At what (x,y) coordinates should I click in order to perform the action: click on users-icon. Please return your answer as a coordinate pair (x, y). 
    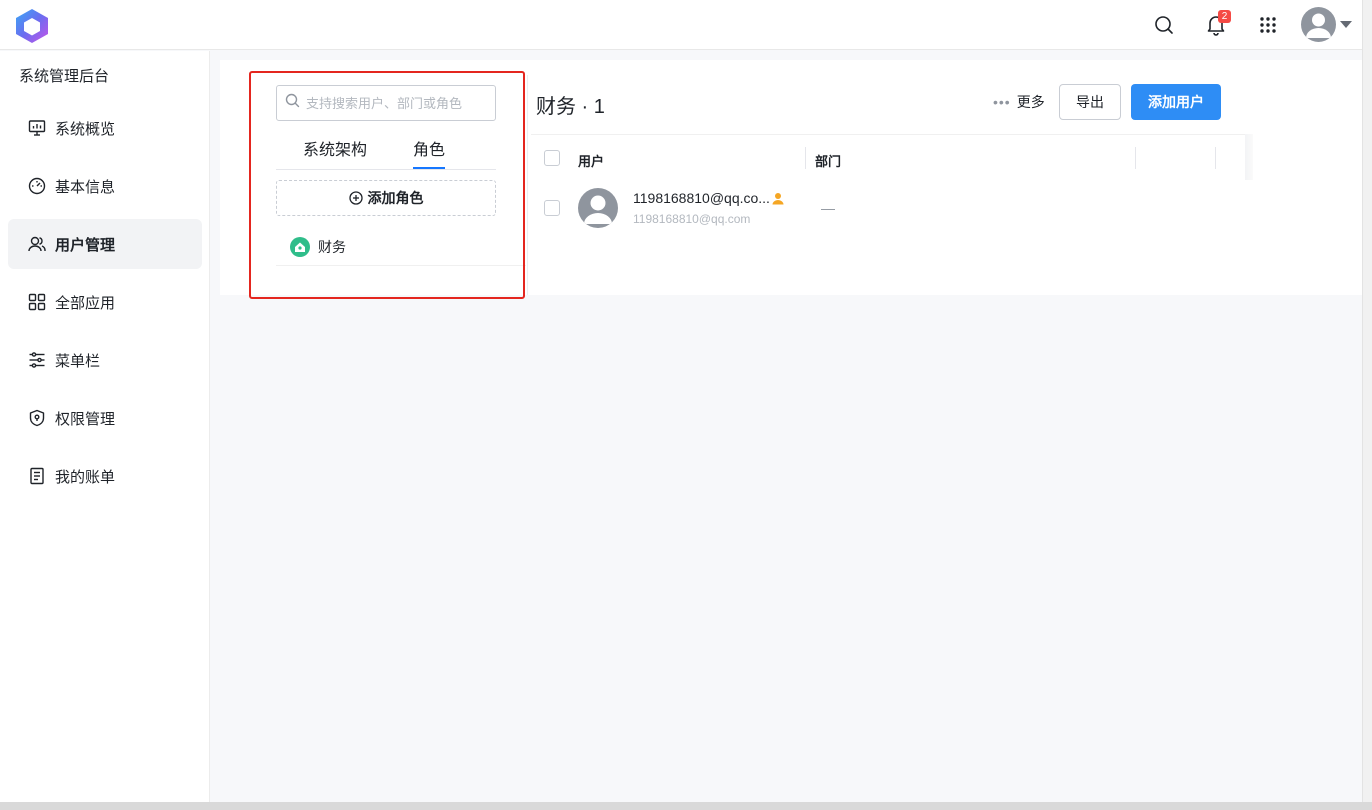
    Looking at the image, I should click on (37, 244).